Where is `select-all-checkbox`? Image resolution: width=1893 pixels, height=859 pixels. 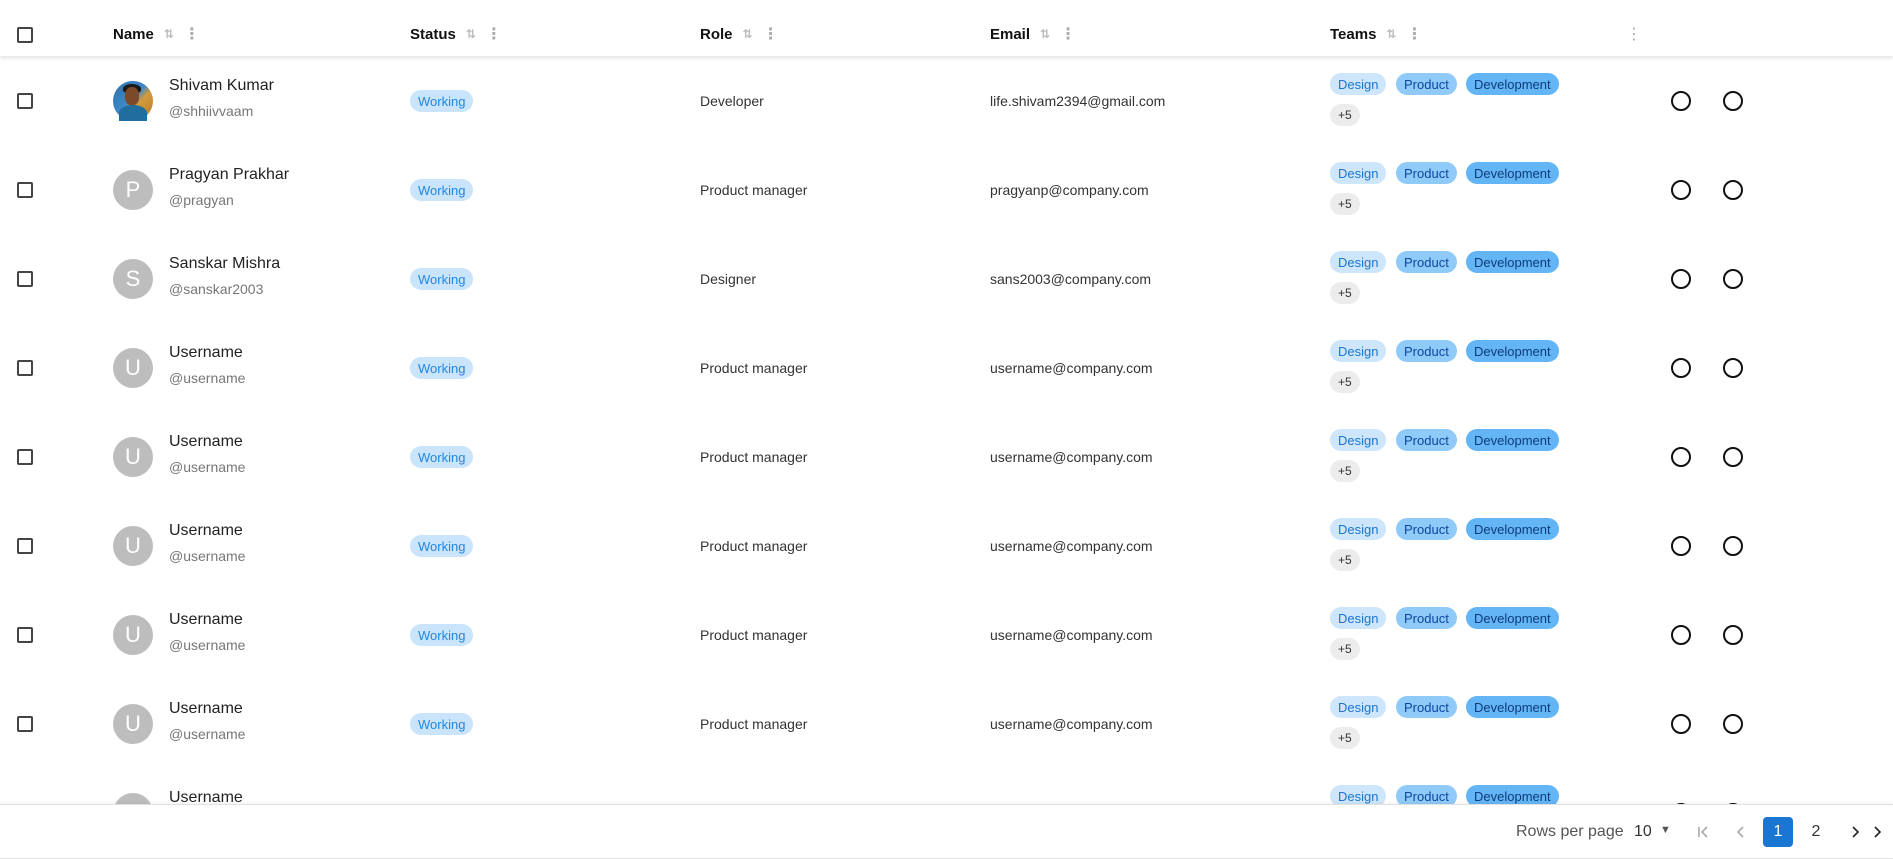 select-all-checkbox is located at coordinates (25, 35).